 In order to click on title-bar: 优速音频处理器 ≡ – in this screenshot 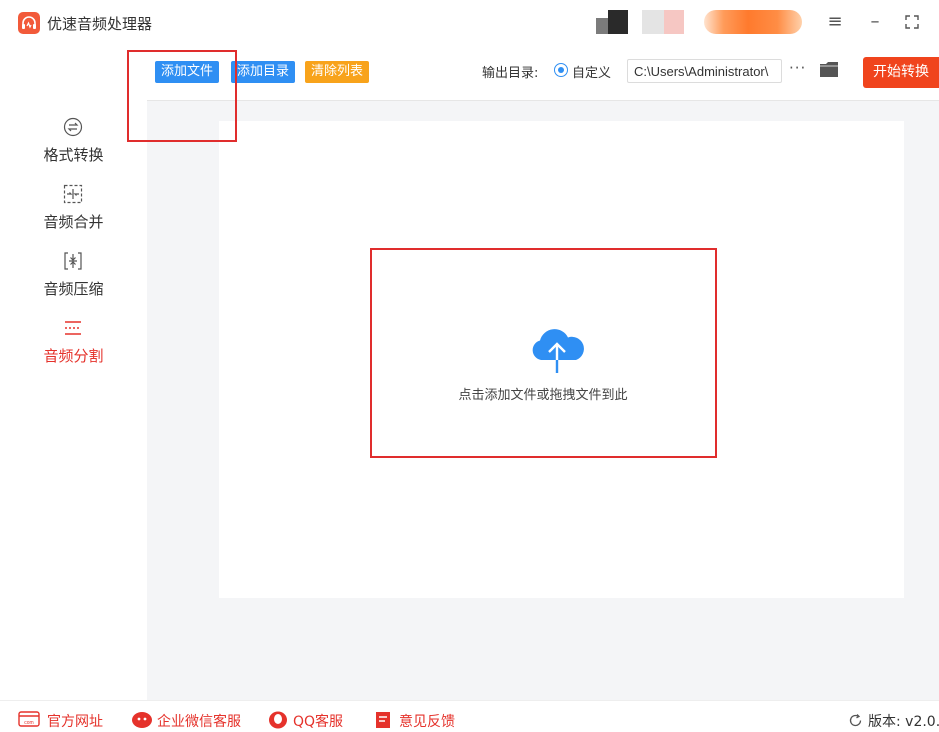, I will do `click(469, 22)`.